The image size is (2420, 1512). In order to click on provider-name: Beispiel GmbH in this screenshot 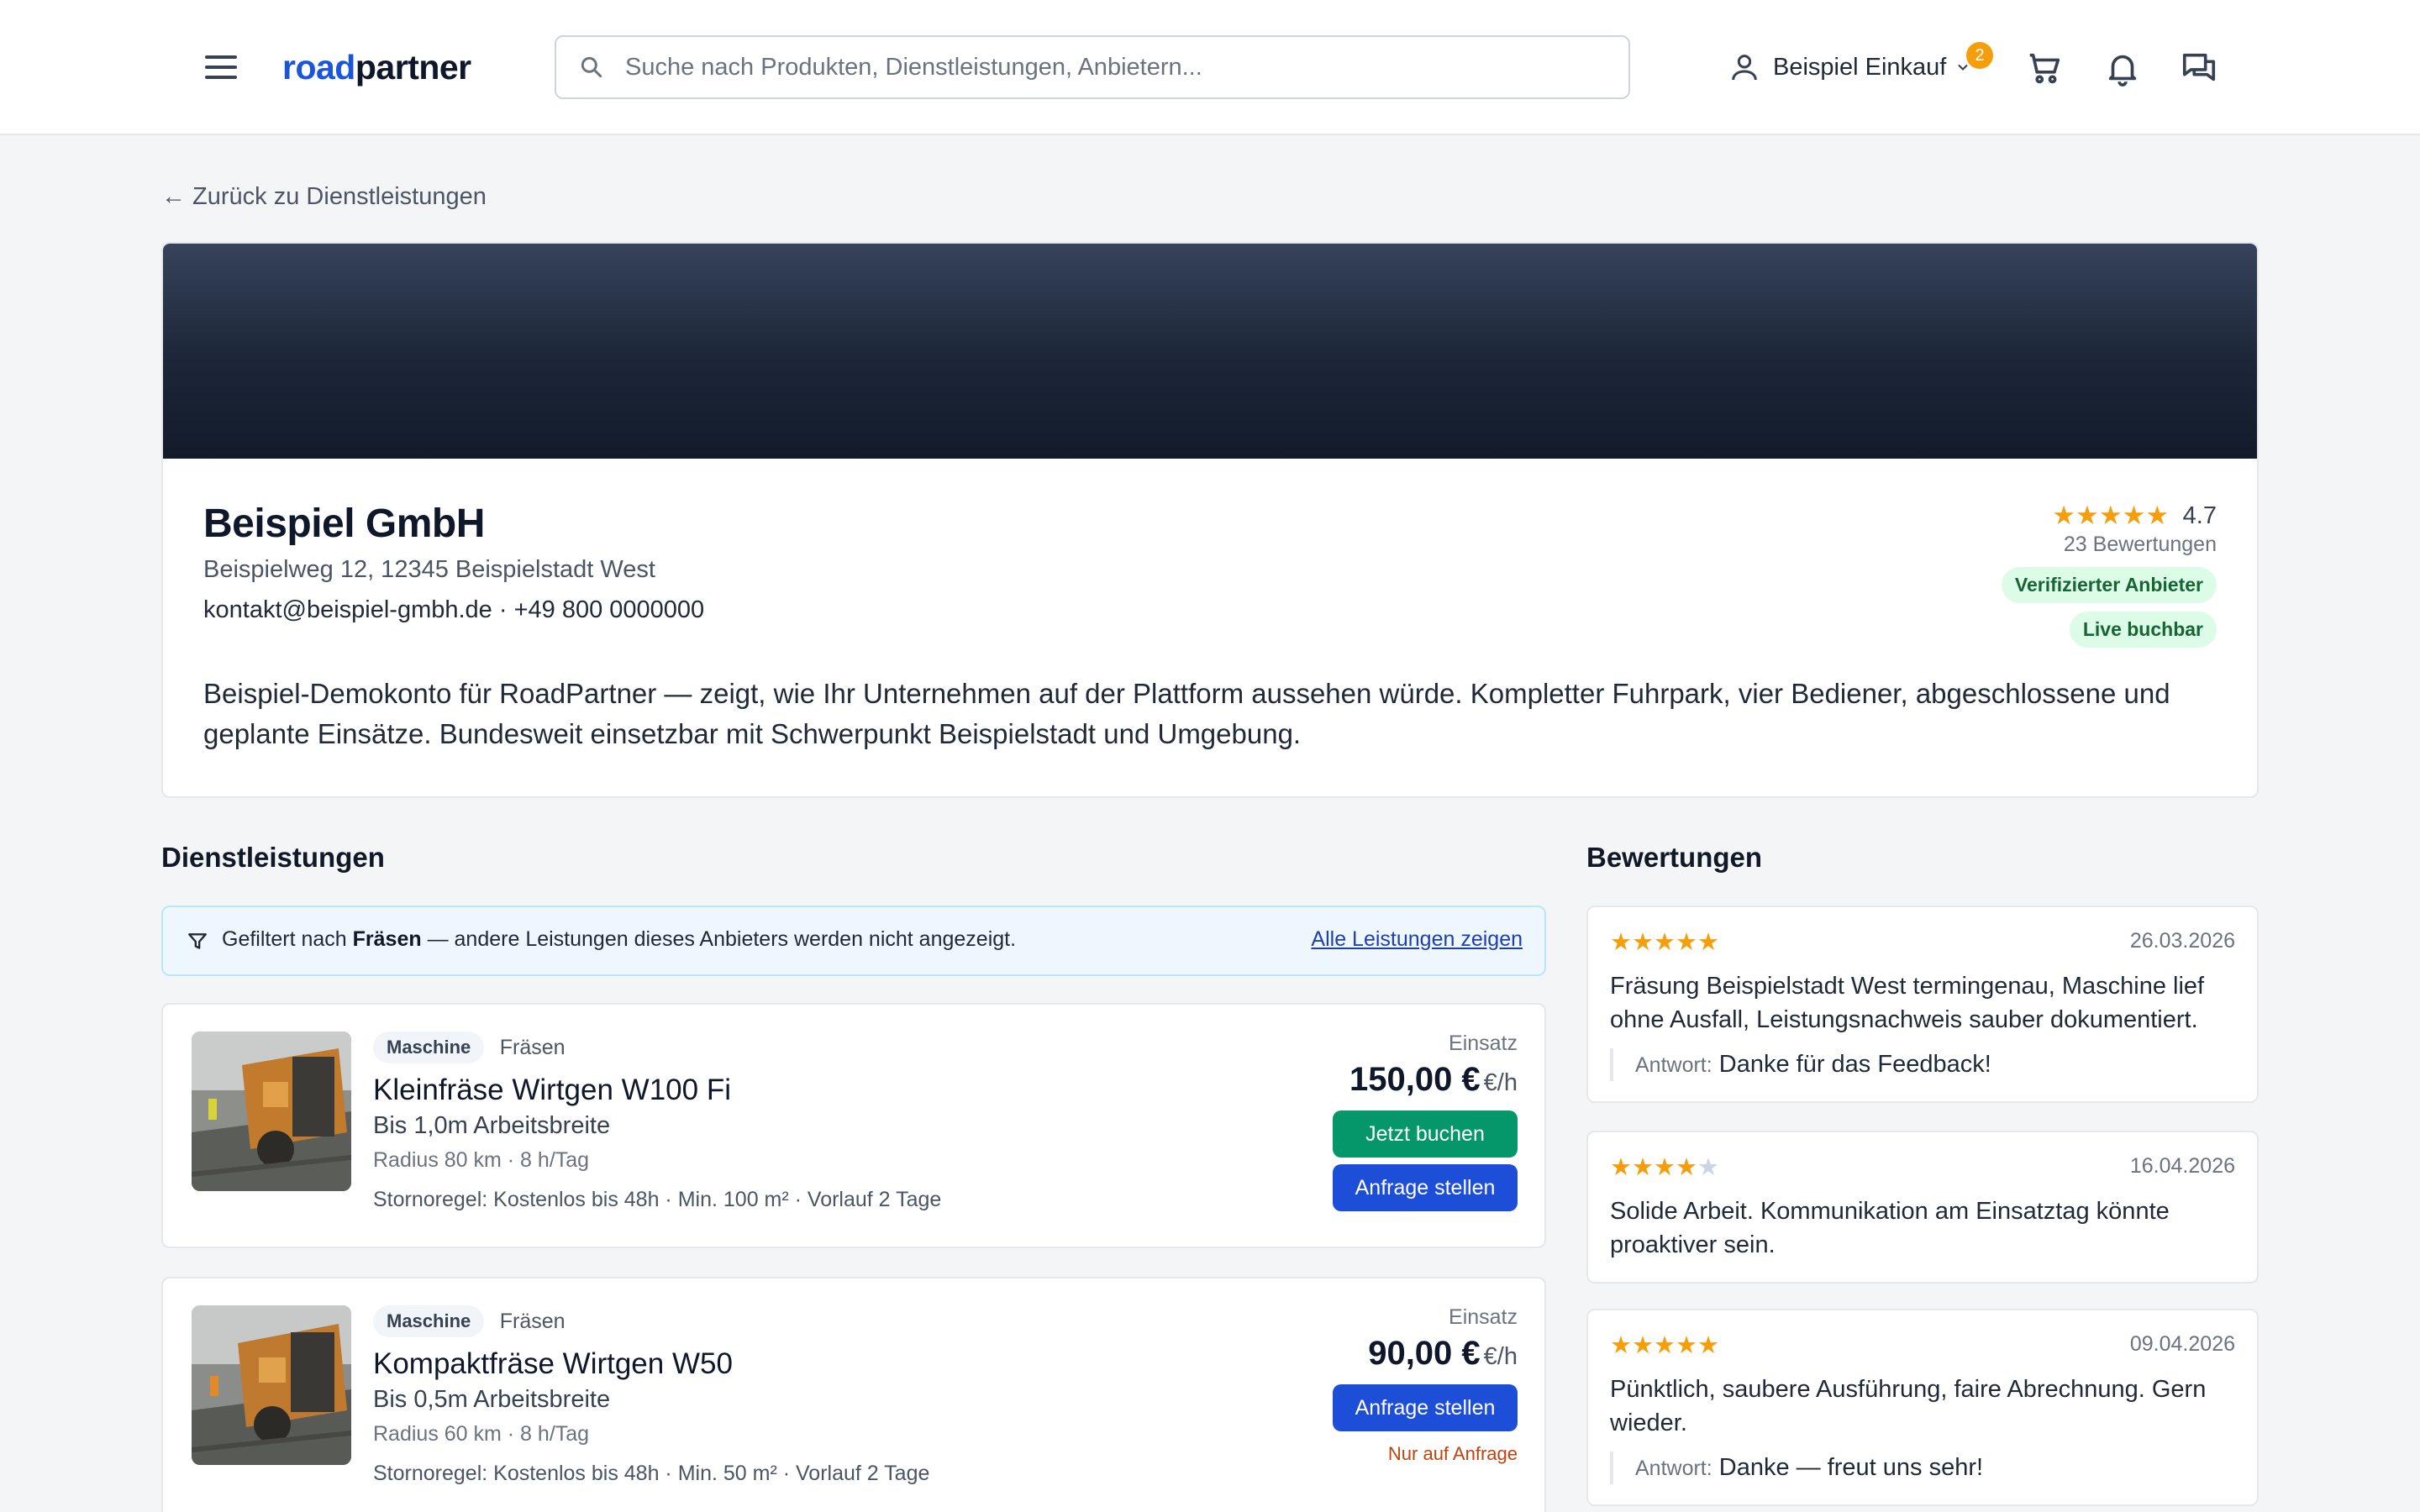, I will do `click(344, 523)`.